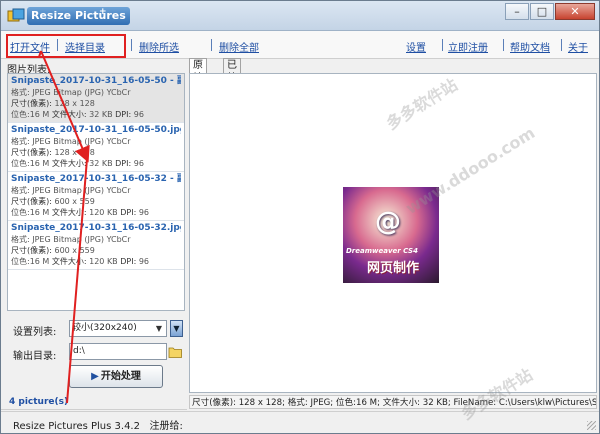  What do you see at coordinates (175, 351) in the screenshot?
I see `folder-icon` at bounding box center [175, 351].